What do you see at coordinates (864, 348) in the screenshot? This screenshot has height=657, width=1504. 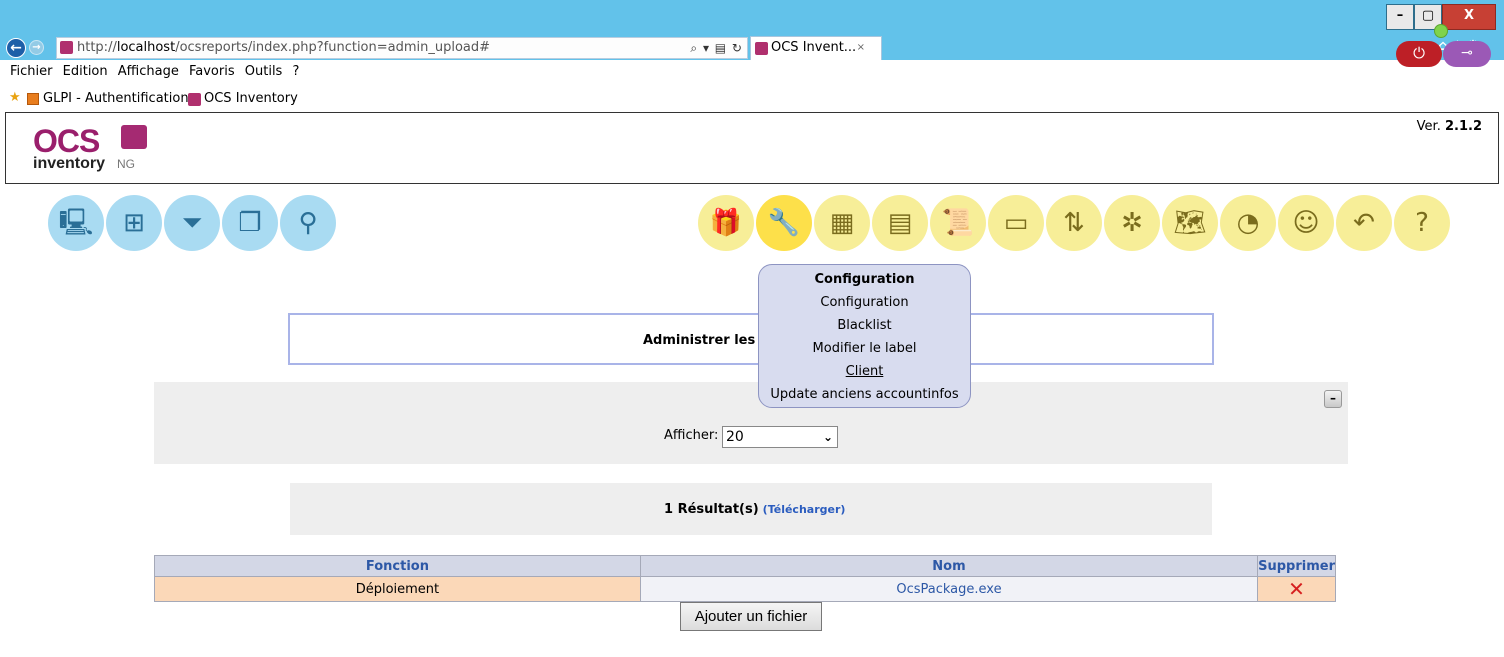 I see `config-menu-item-modifier-label: Modifier le label` at bounding box center [864, 348].